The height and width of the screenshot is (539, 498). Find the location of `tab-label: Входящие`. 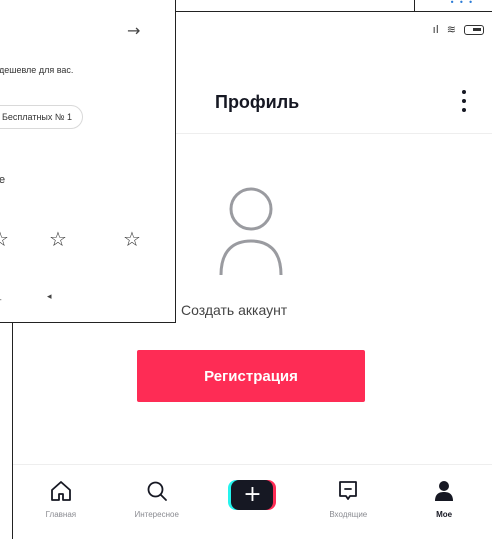

tab-label: Входящие is located at coordinates (348, 514).